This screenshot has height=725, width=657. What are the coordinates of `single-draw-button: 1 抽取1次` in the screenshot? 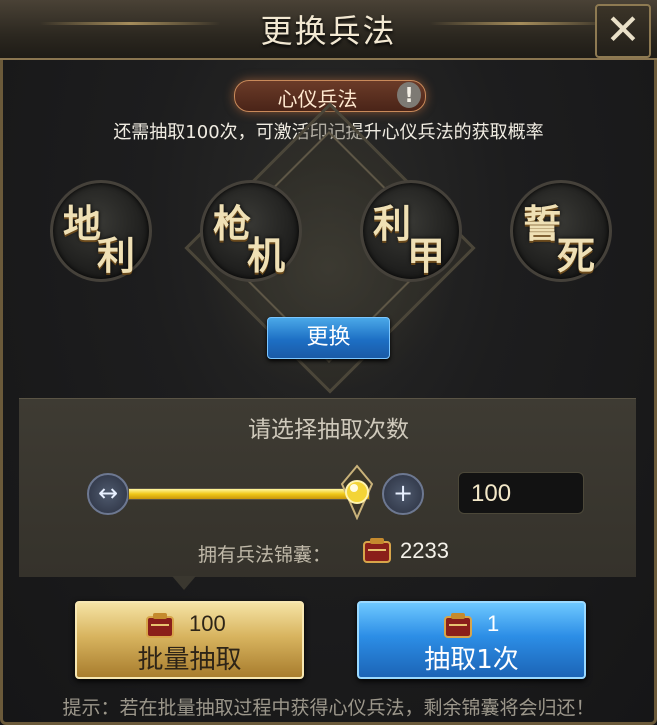 It's located at (471, 640).